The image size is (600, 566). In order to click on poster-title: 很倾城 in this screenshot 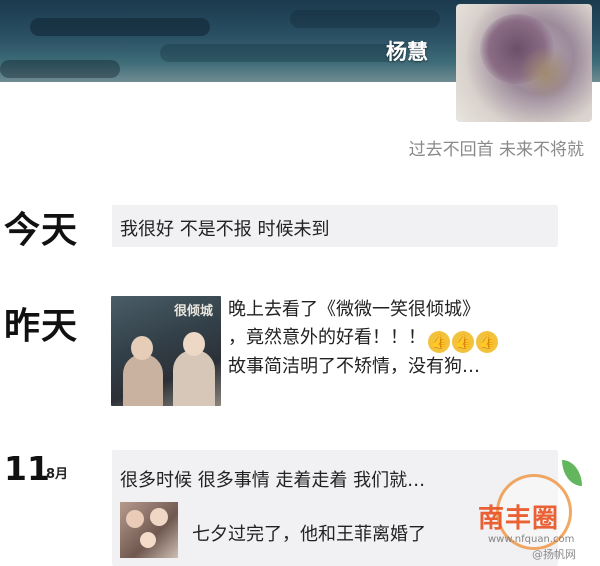, I will do `click(193, 311)`.